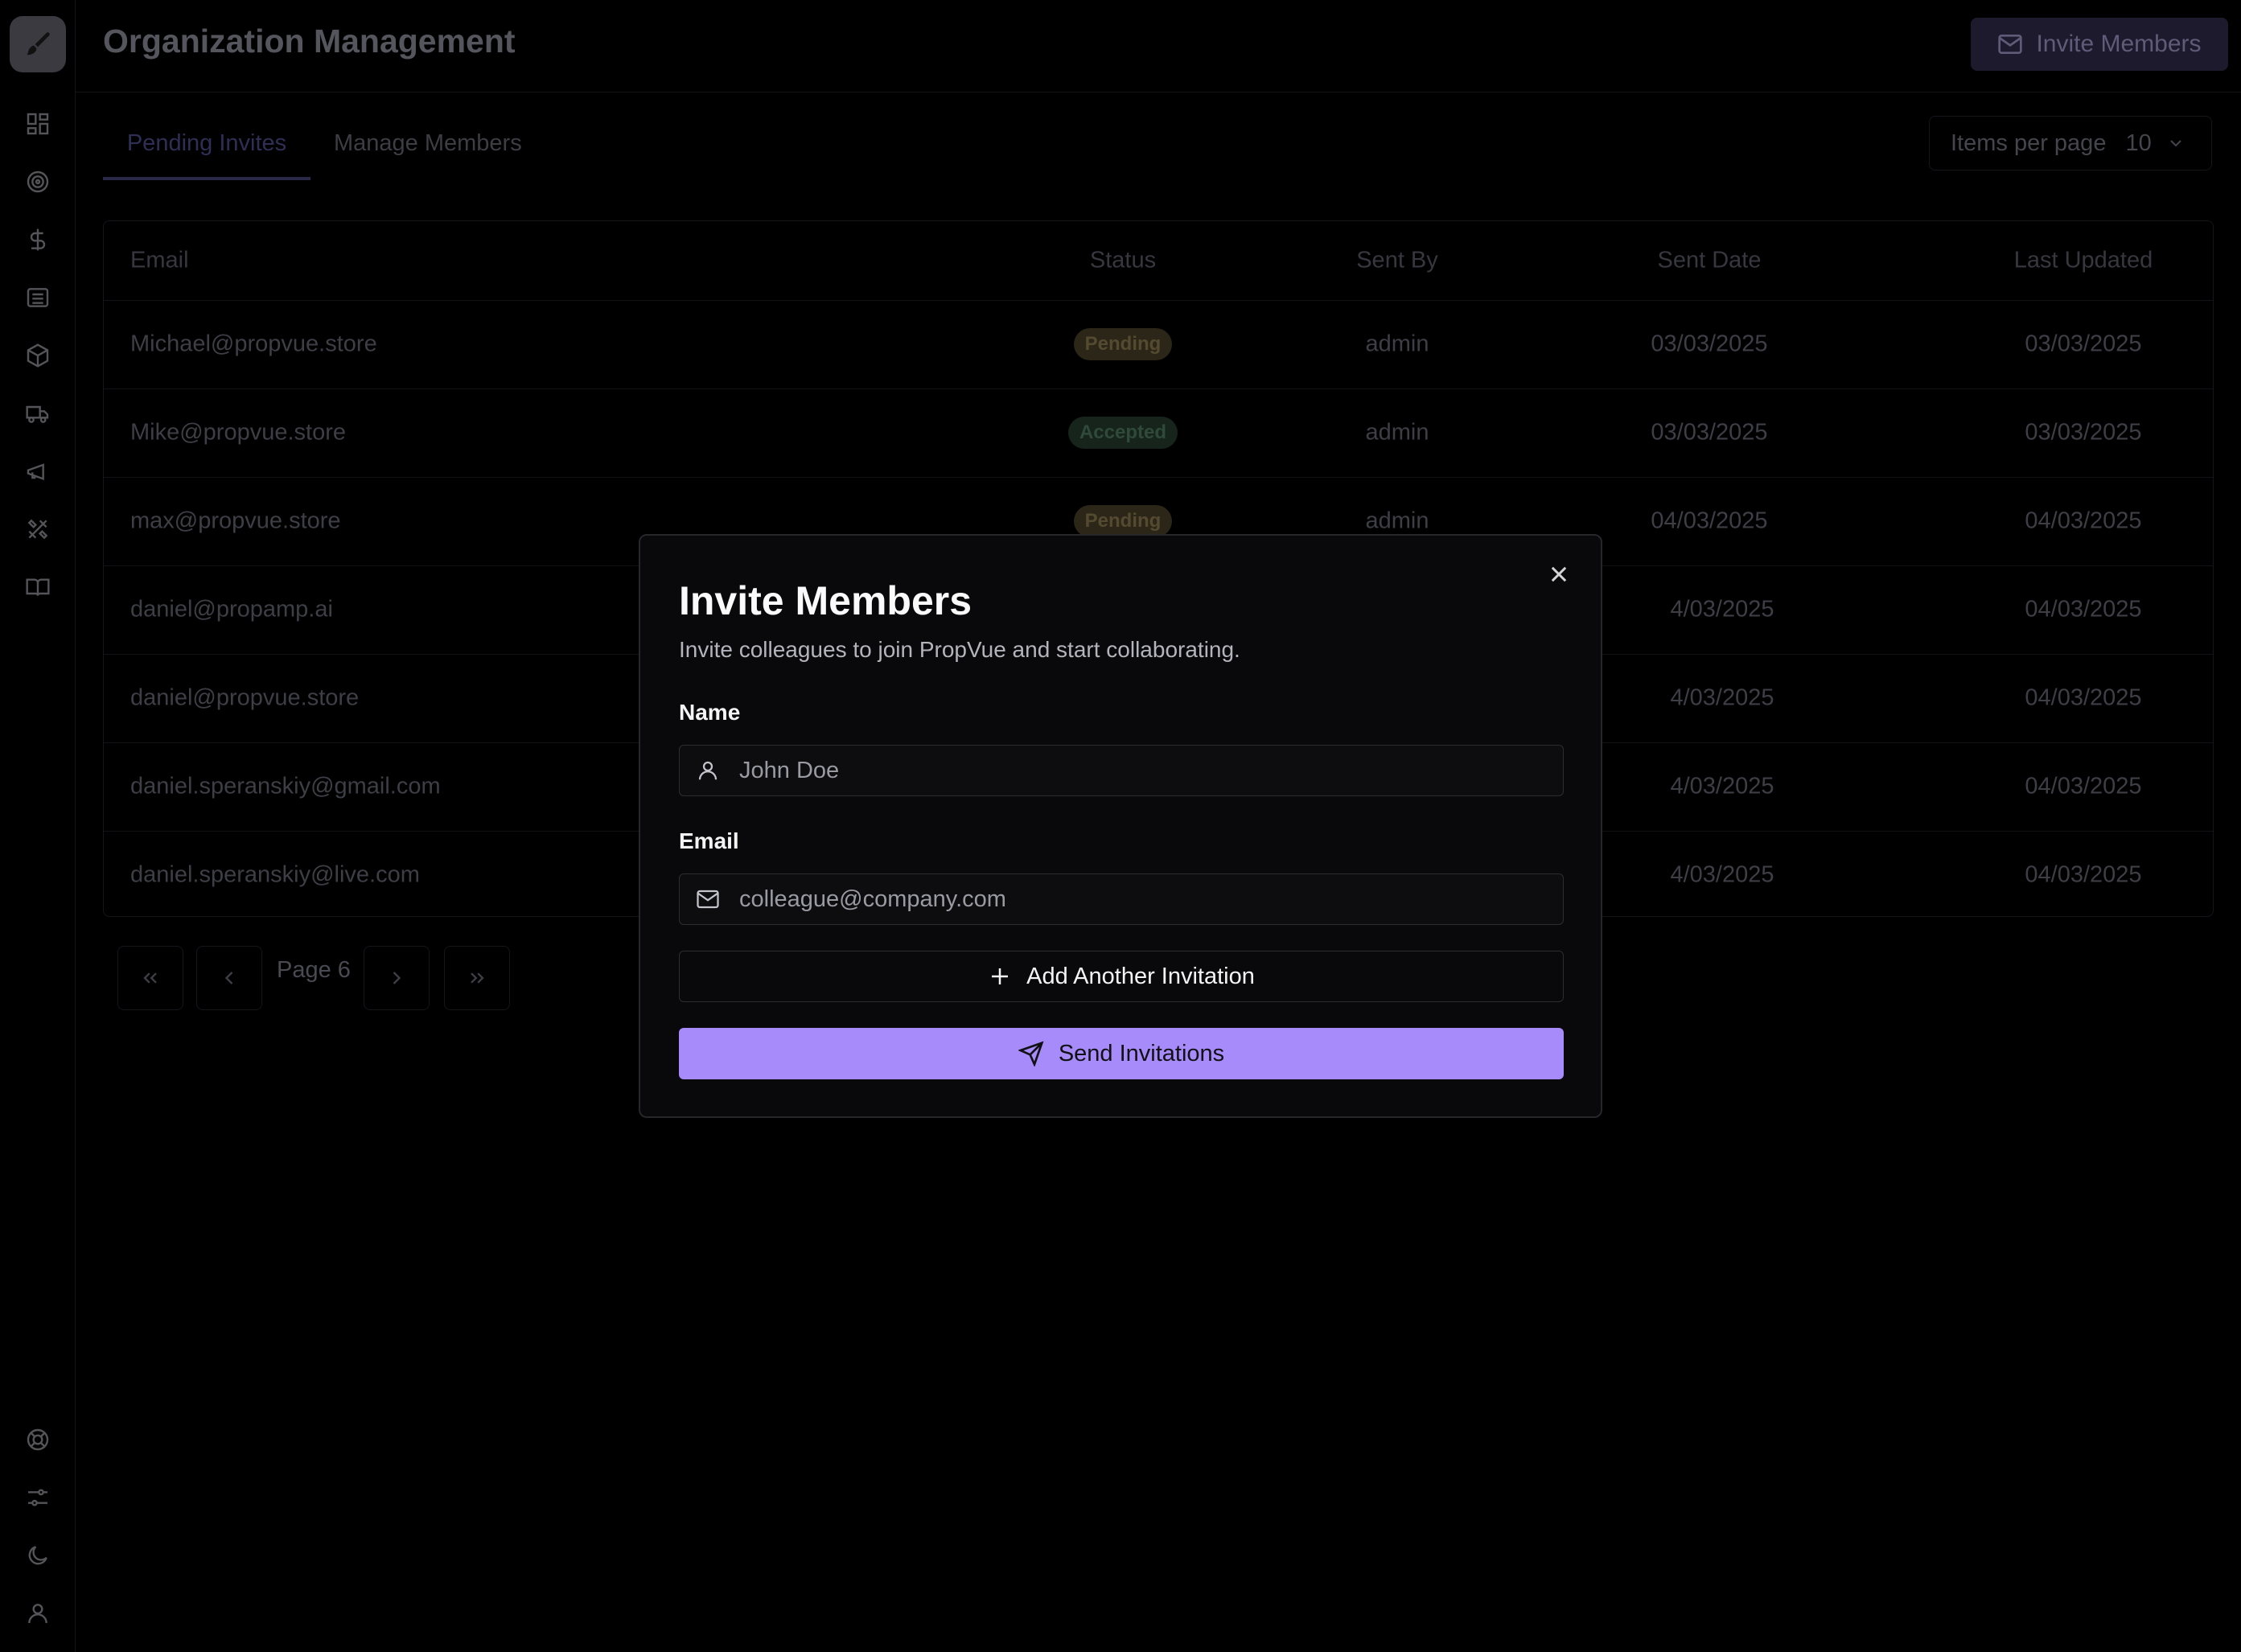 The height and width of the screenshot is (1652, 2241). Describe the element at coordinates (1141, 1053) in the screenshot. I see `send-invitations-label: Send Invitations` at that location.